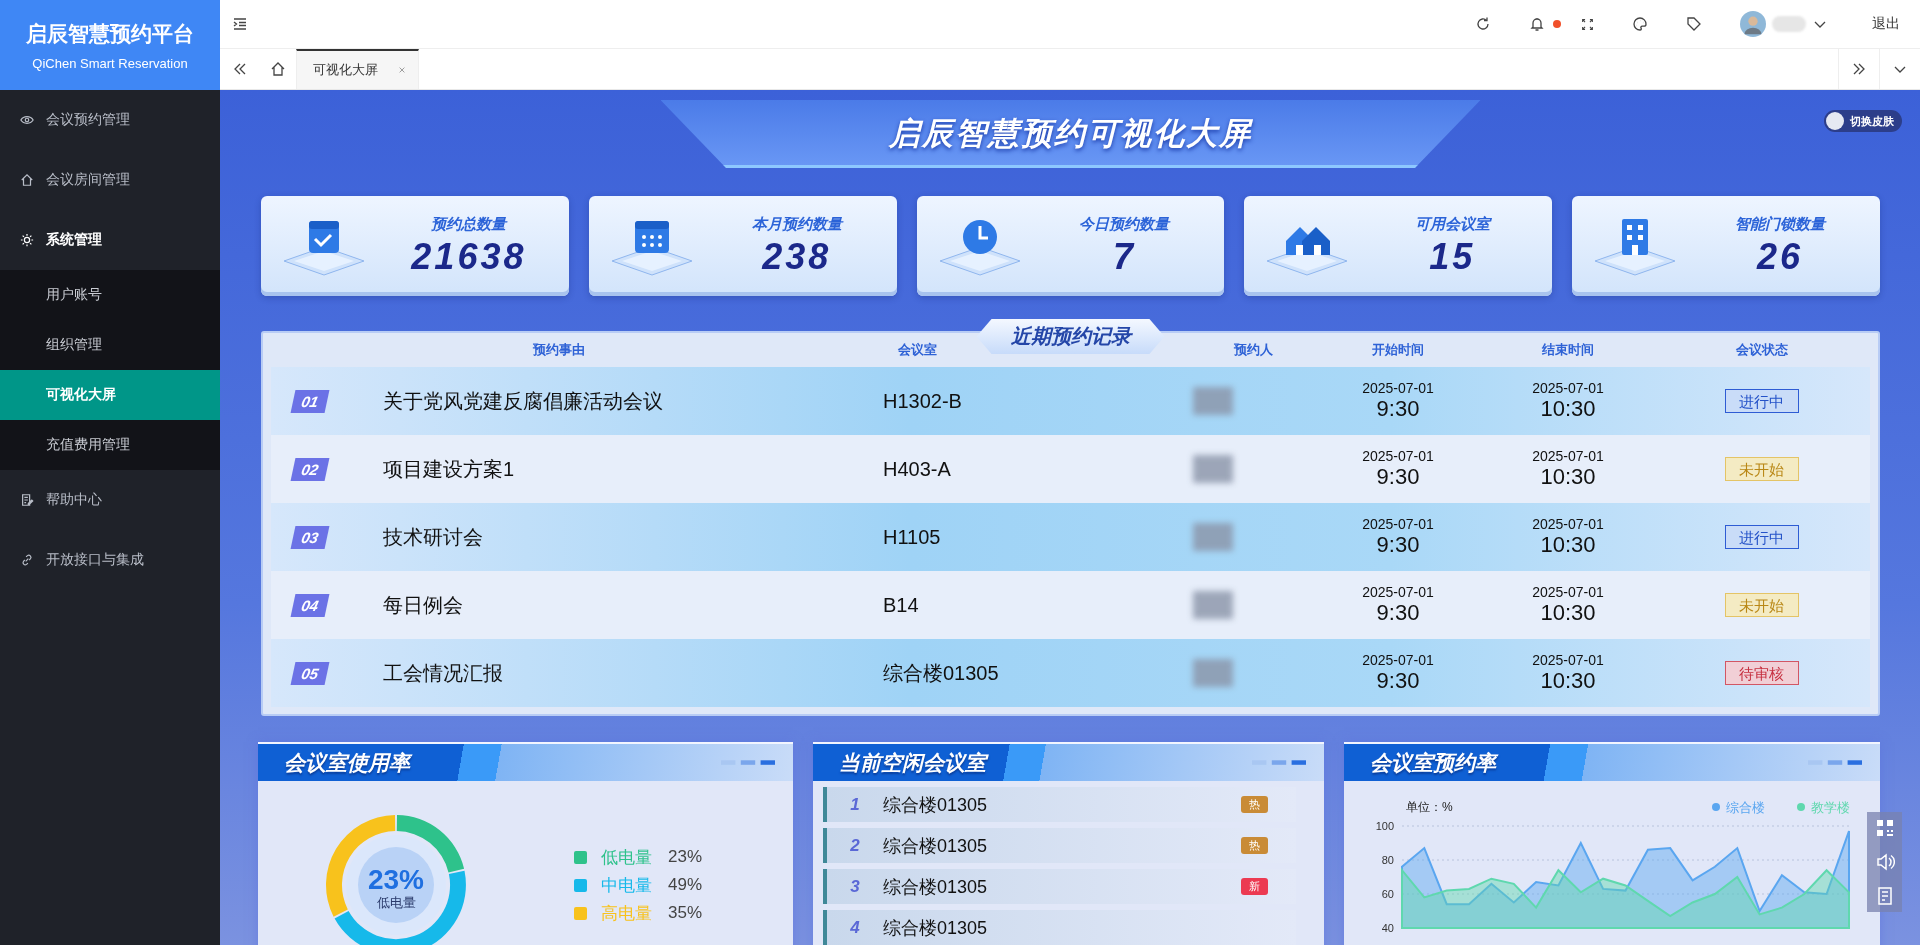  What do you see at coordinates (1761, 537) in the screenshot?
I see `status-badge: 进行中` at bounding box center [1761, 537].